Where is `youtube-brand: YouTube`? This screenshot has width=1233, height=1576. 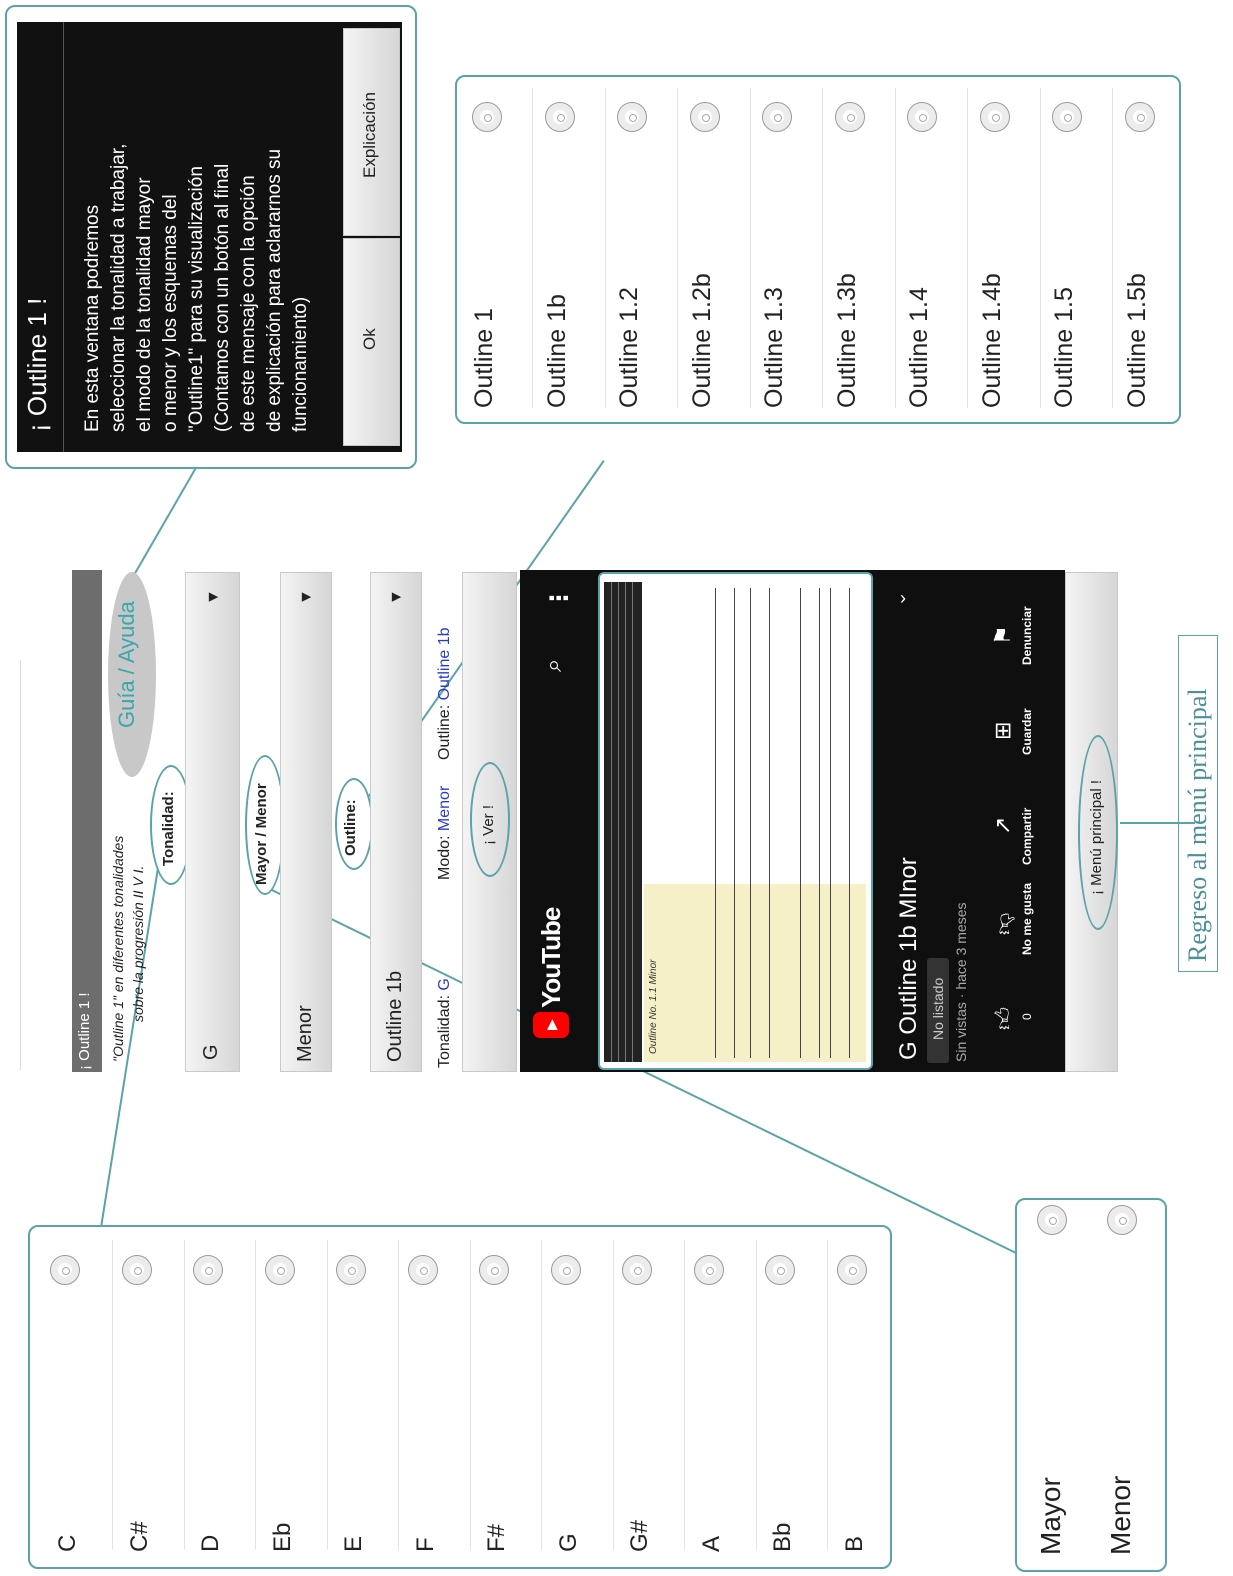 youtube-brand: YouTube is located at coordinates (551, 957).